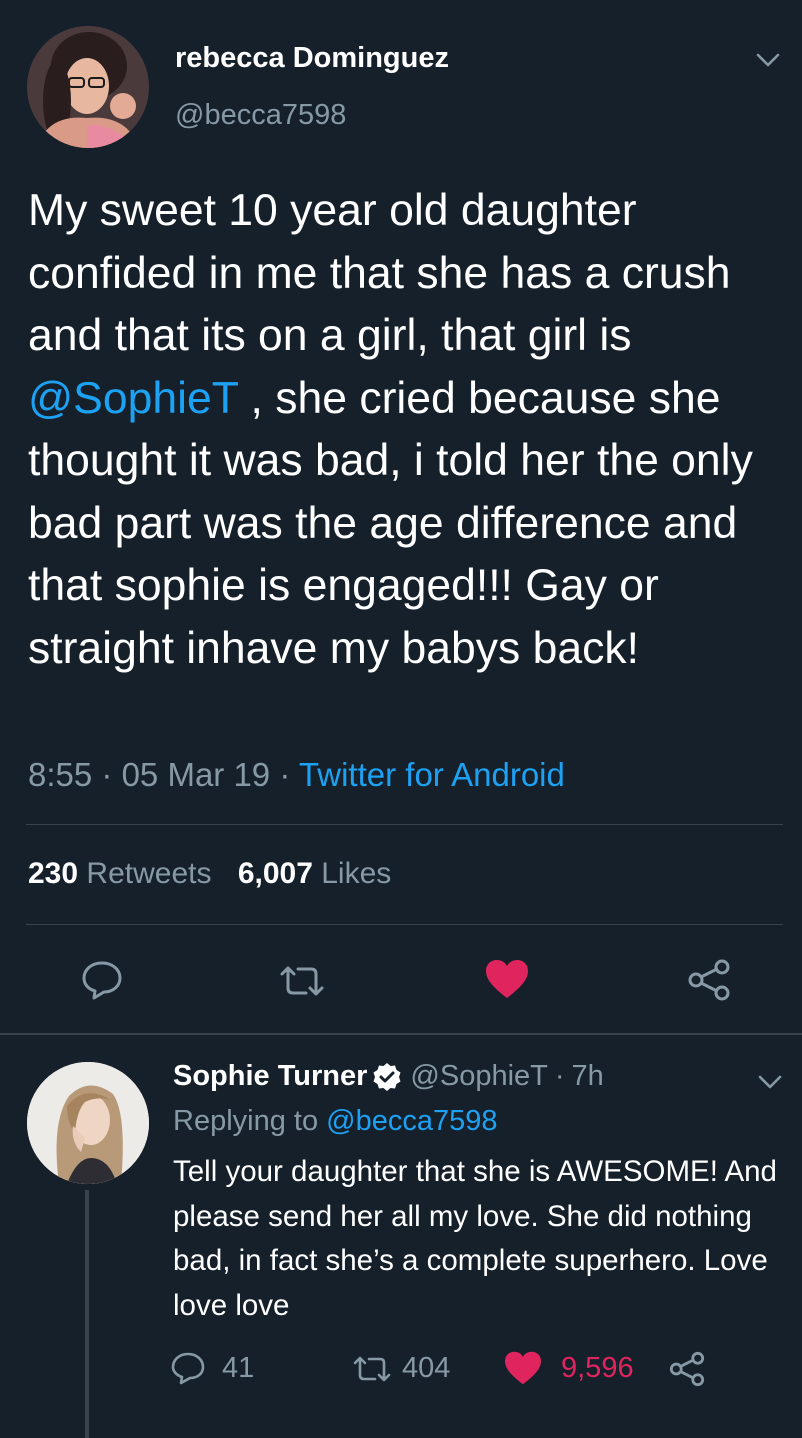 The image size is (802, 1438). Describe the element at coordinates (588, 1076) in the screenshot. I see `reply-time: 7h` at that location.